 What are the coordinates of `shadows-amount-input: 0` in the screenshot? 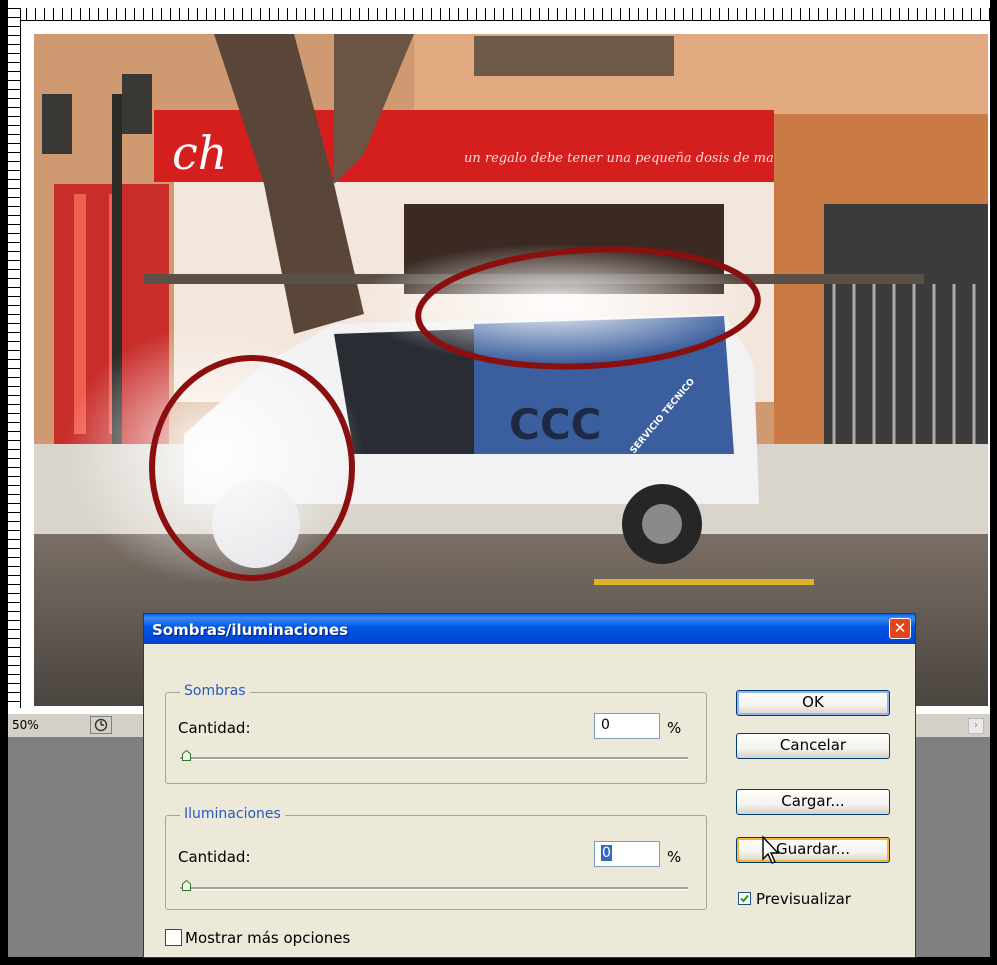 It's located at (627, 726).